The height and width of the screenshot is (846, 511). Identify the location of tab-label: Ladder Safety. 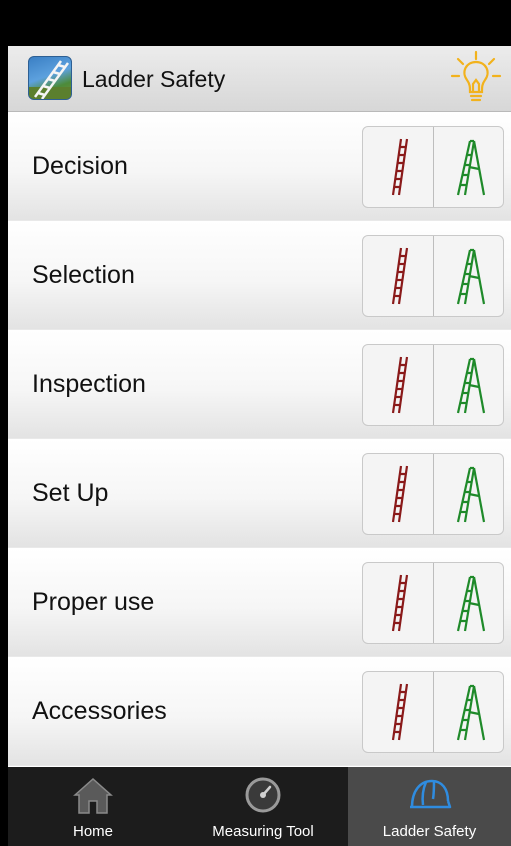
(429, 831).